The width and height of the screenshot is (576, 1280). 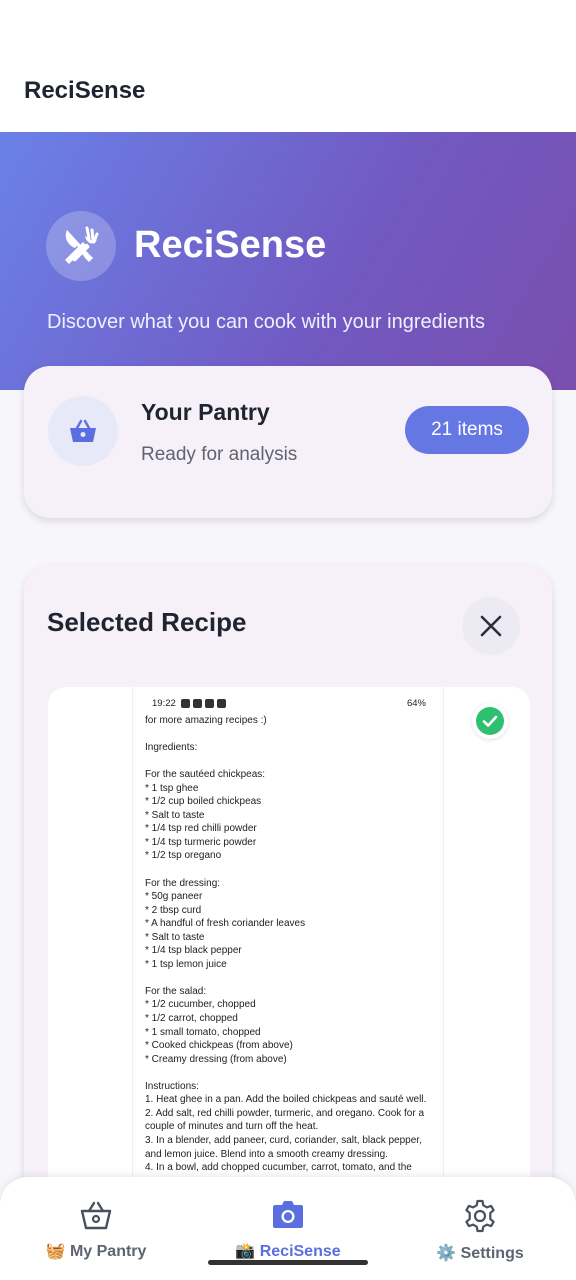 What do you see at coordinates (230, 245) in the screenshot?
I see `hero-title: ReciSense` at bounding box center [230, 245].